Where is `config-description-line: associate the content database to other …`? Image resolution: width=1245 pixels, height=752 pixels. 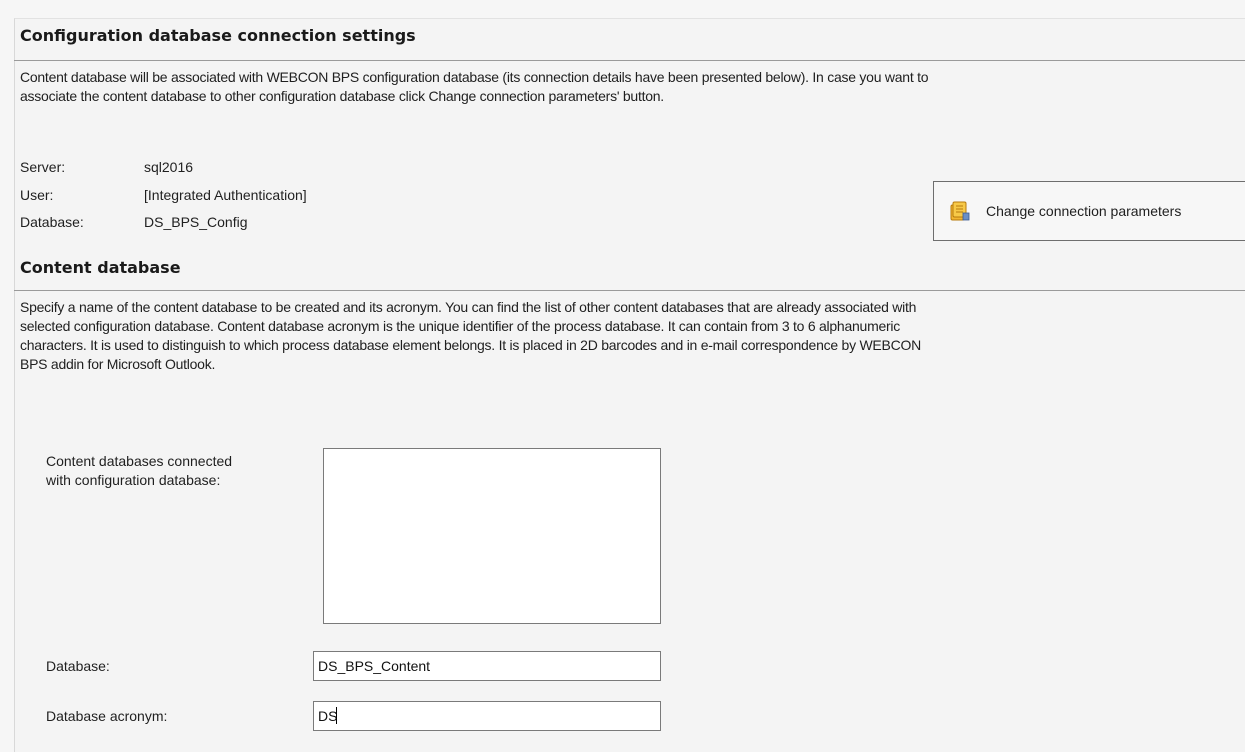
config-description-line: associate the content database to other … is located at coordinates (342, 96).